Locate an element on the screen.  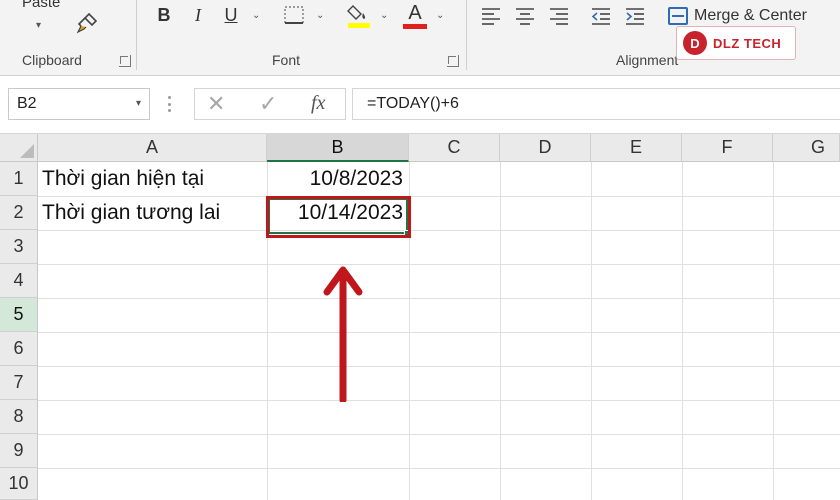
fill-color-icon is located at coordinates (359, 16).